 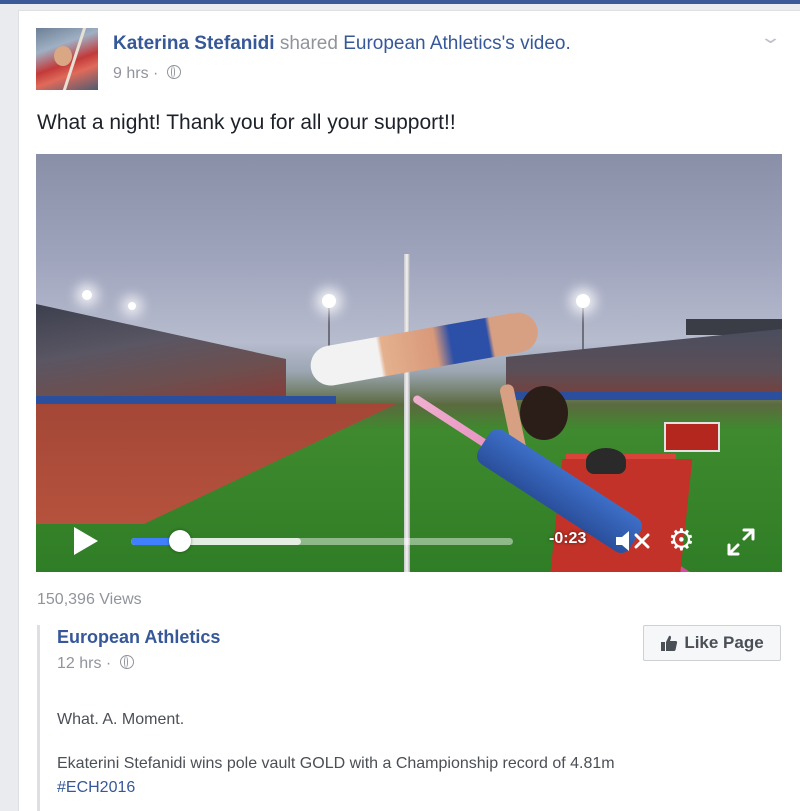 I want to click on shared-post-meta: 12 hrs ·, so click(x=95, y=664).